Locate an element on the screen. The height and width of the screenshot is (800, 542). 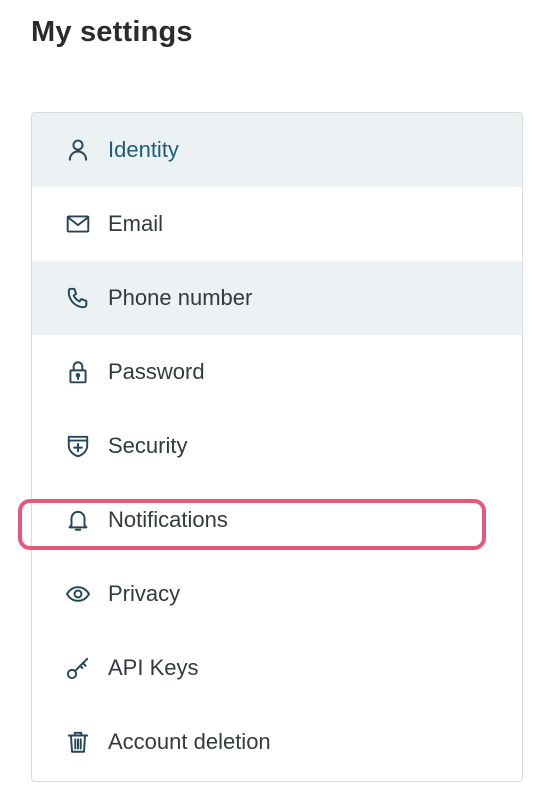
menu-item-notifications: Notifications is located at coordinates (277, 520).